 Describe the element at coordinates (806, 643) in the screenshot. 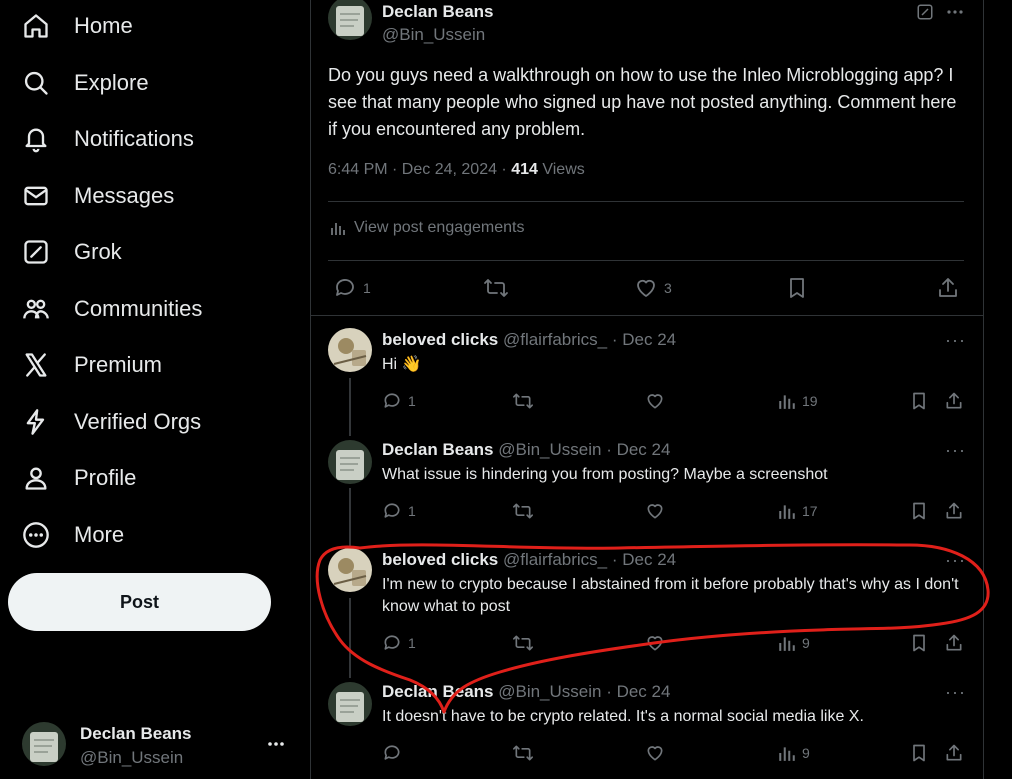

I see `view-count: 9` at that location.